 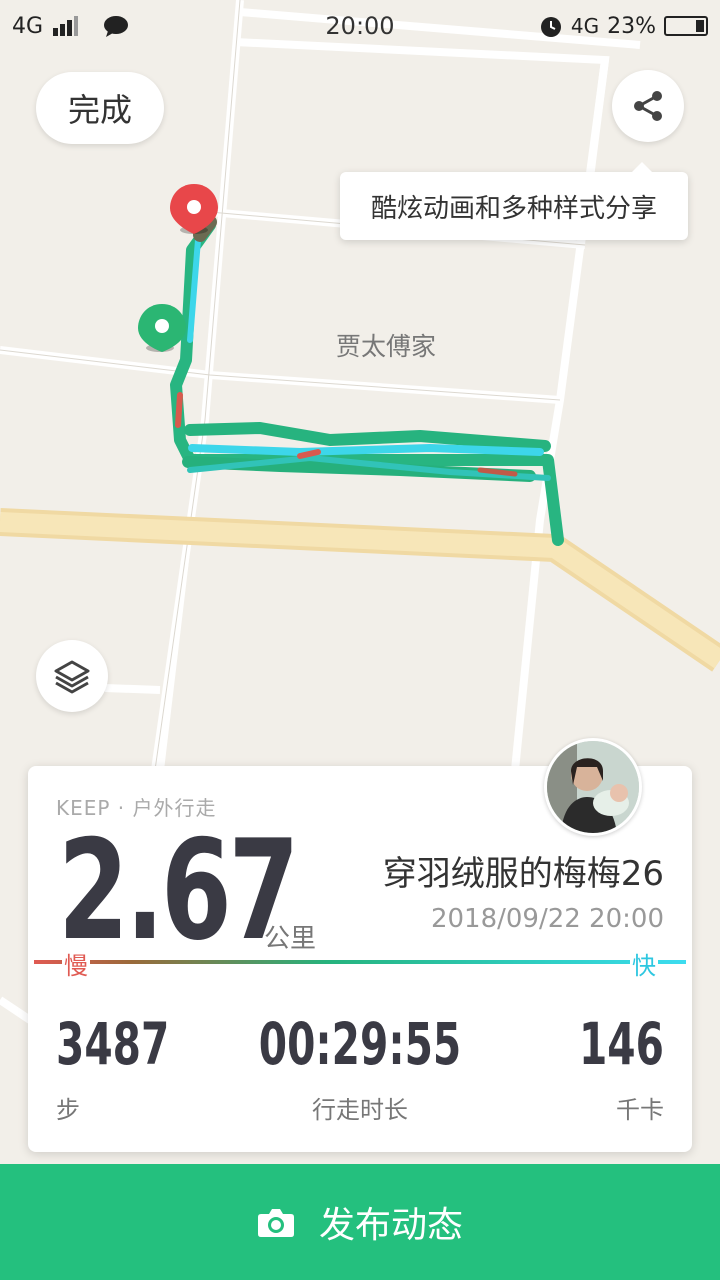 What do you see at coordinates (621, 1044) in the screenshot?
I see `calories-value: 146` at bounding box center [621, 1044].